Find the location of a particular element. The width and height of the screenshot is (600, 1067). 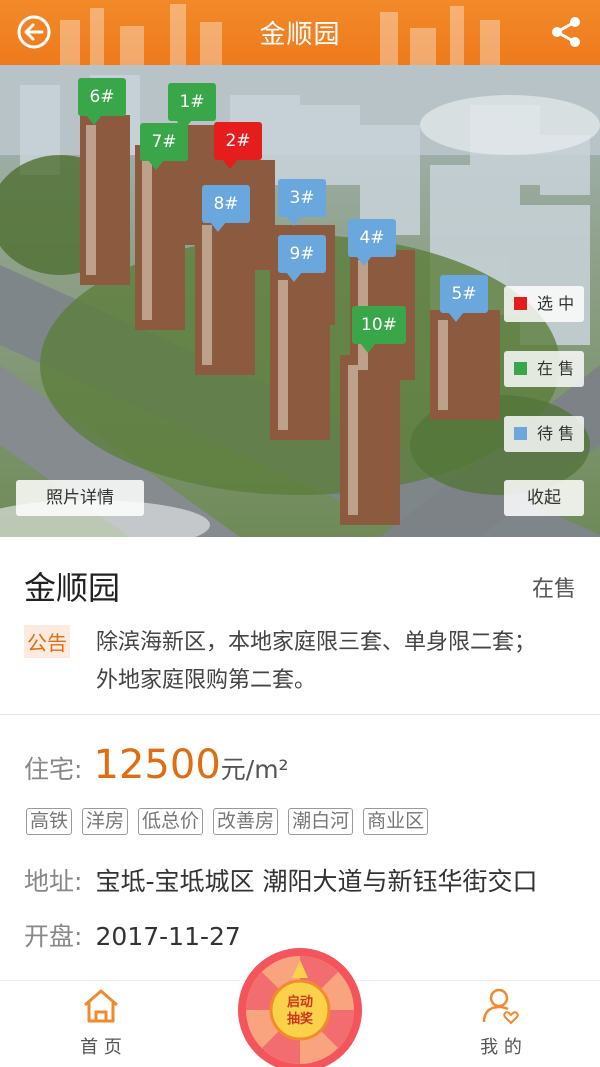

nav-mine-label: 我 的 is located at coordinates (501, 1047).